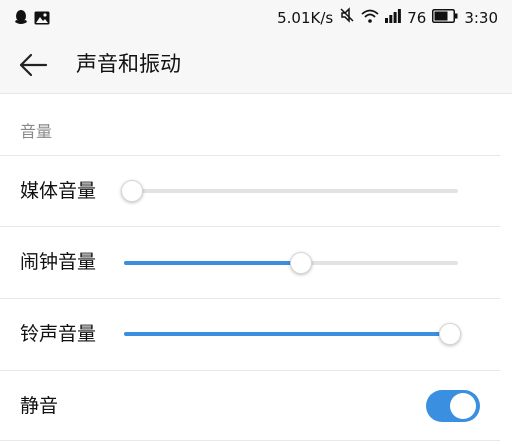 The width and height of the screenshot is (512, 444). What do you see at coordinates (481, 17) in the screenshot?
I see `status-time: 3:30` at bounding box center [481, 17].